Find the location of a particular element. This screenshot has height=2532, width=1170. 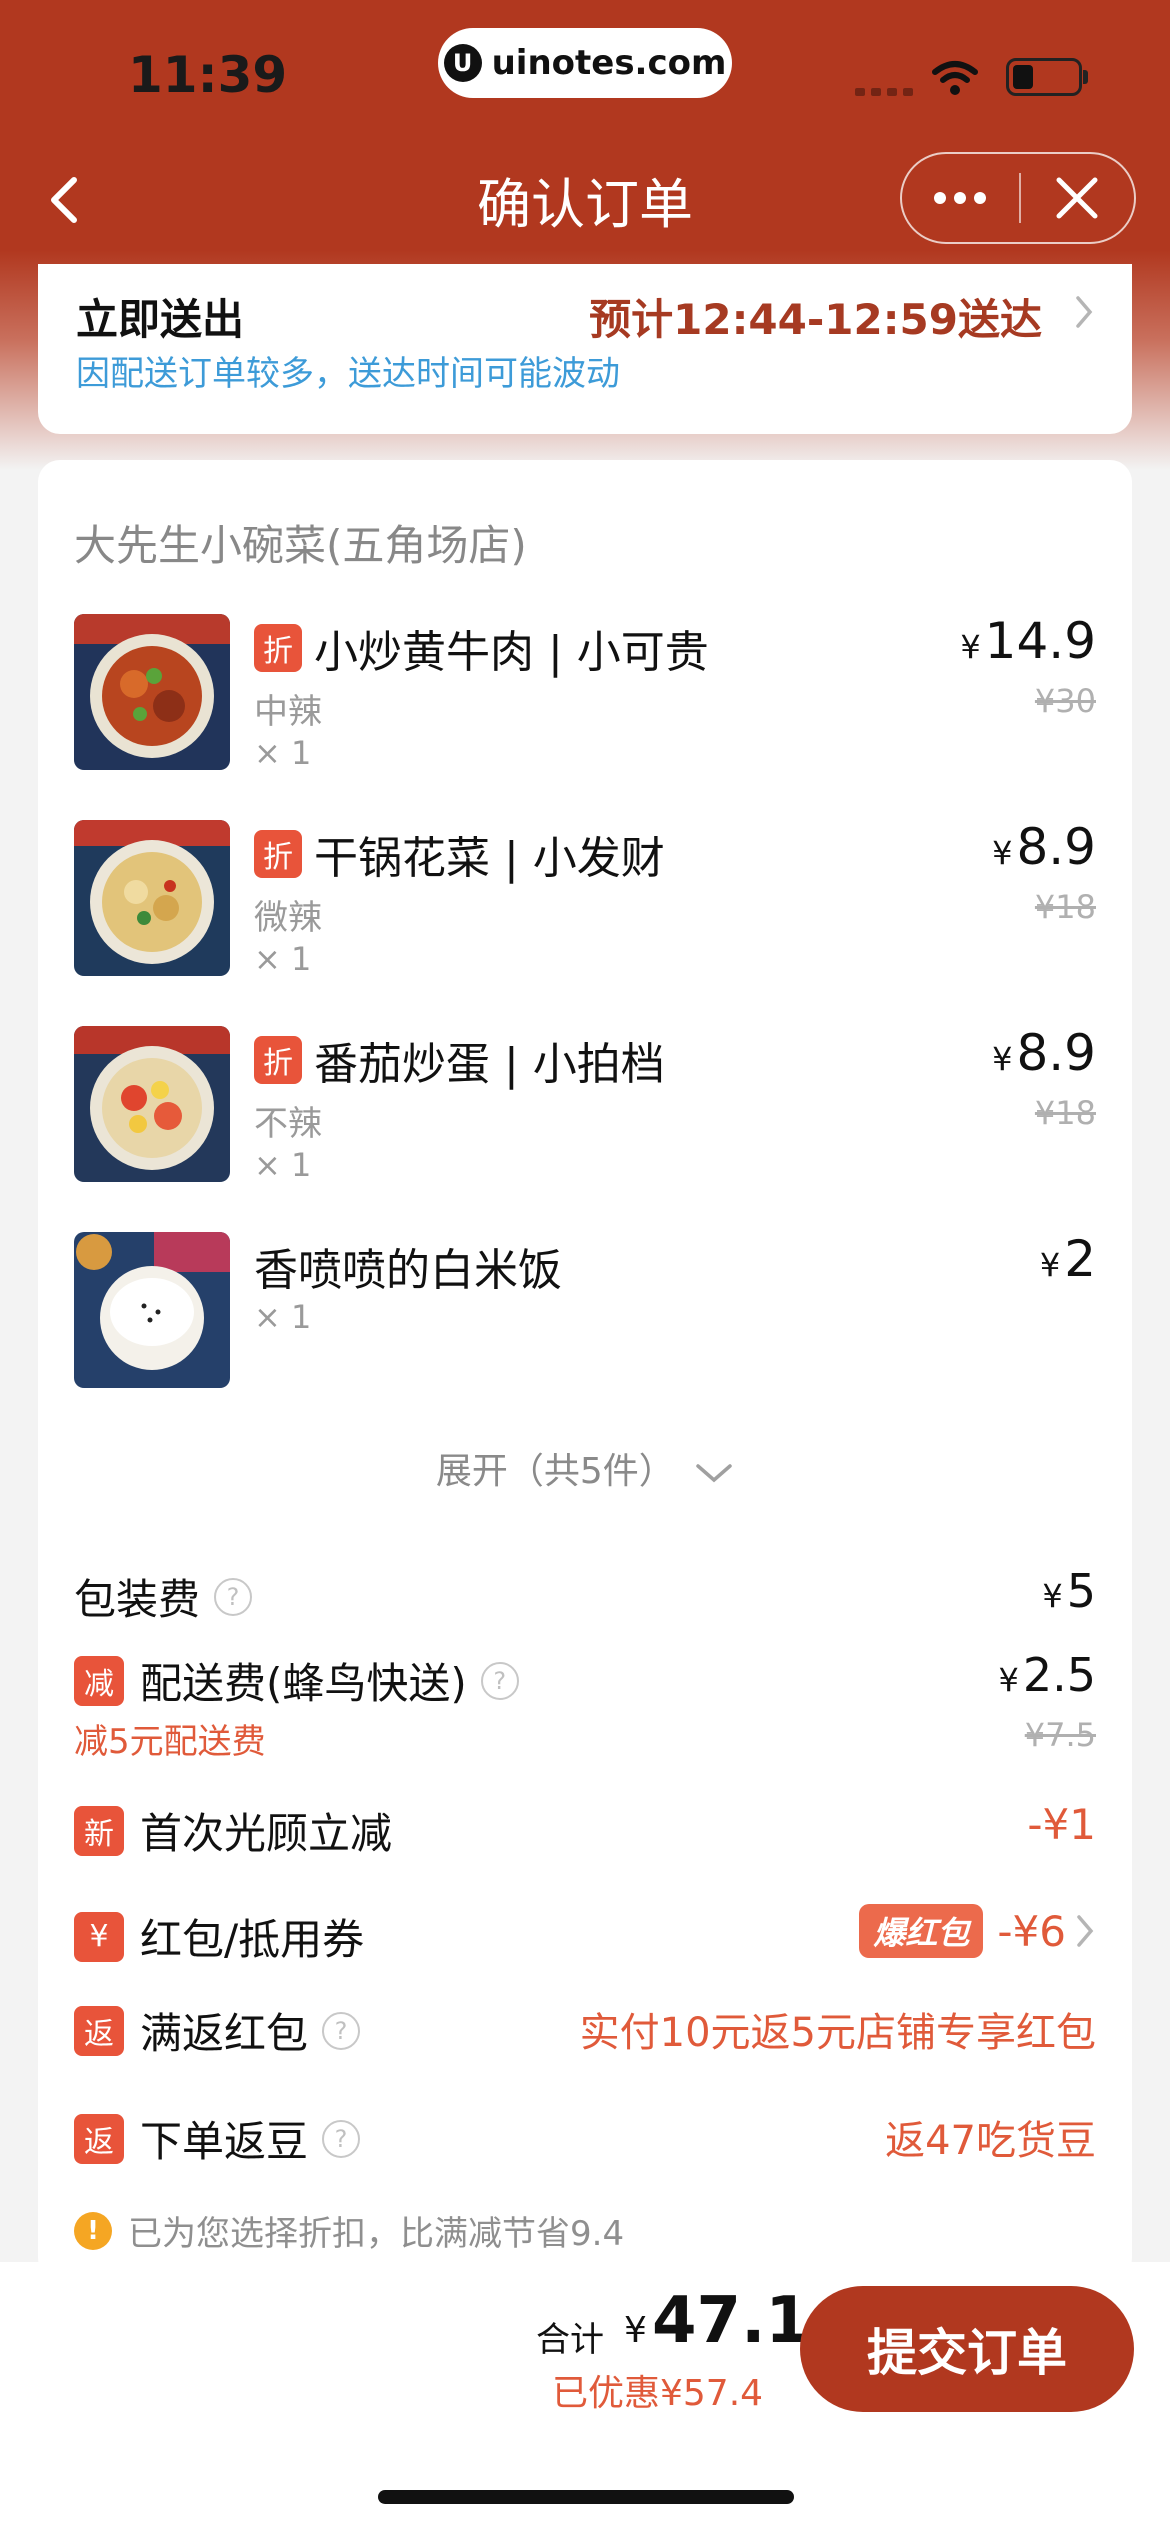

order-item: 折 干锅花菜 | 小发财 微辣 × 1 ¥8.9 ¥18 is located at coordinates (585, 899).